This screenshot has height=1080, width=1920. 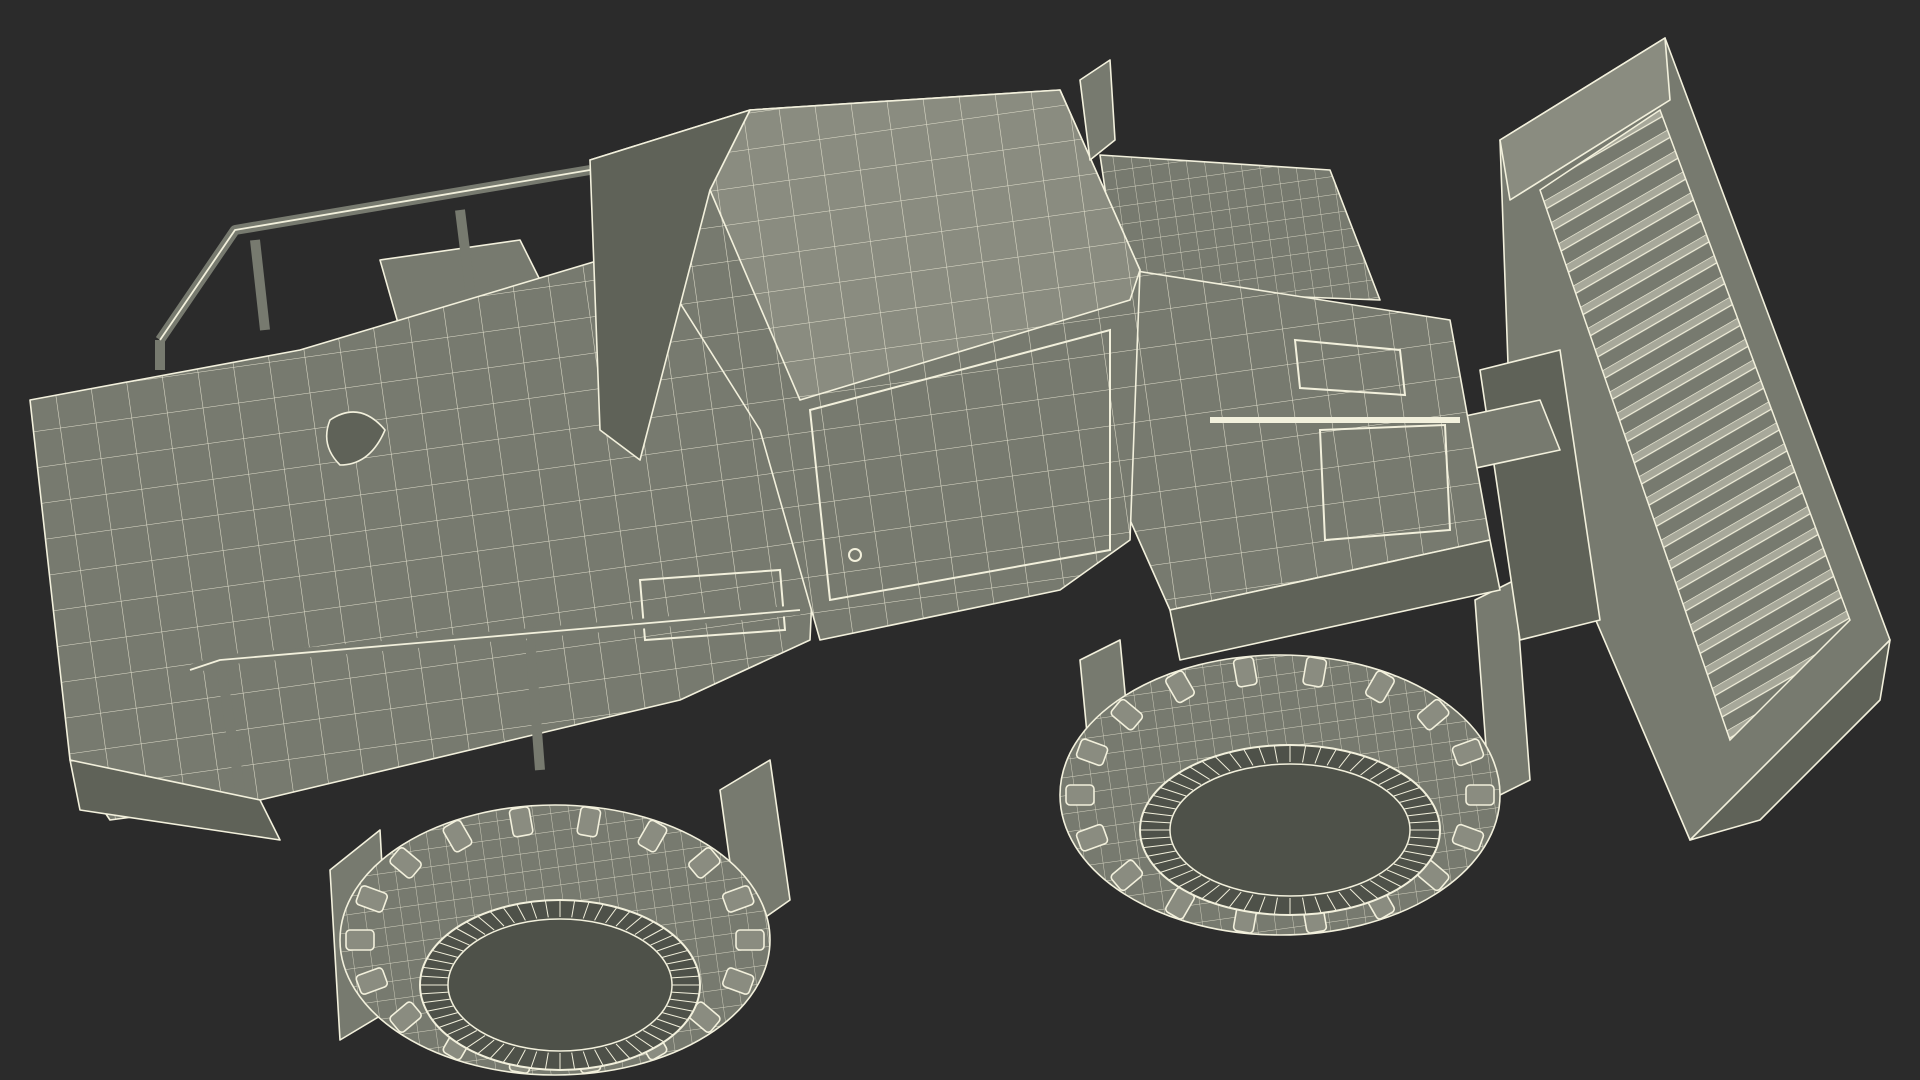 What do you see at coordinates (1290, 830) in the screenshot?
I see `front-rim` at bounding box center [1290, 830].